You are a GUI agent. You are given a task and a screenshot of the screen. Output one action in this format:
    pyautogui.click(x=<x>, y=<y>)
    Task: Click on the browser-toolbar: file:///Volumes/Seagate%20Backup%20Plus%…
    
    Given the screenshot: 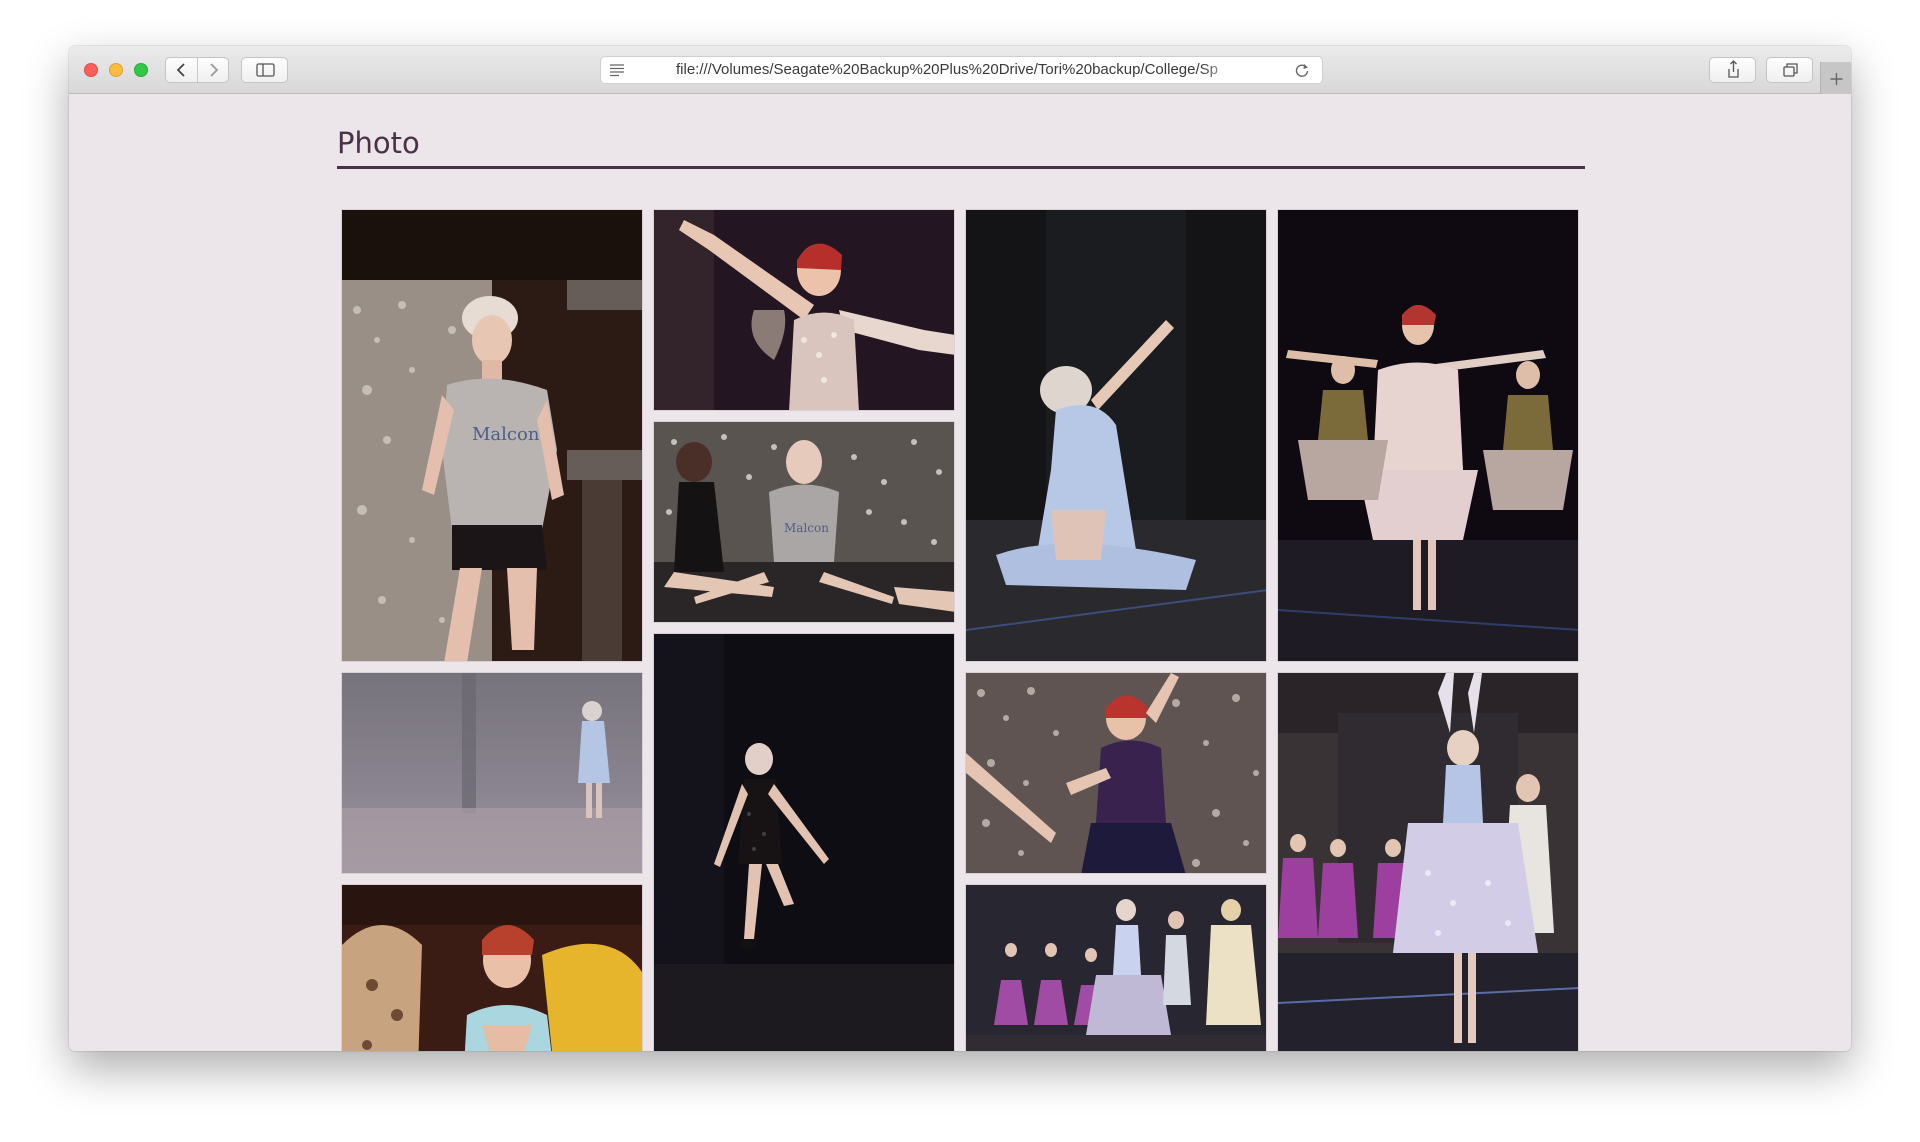 What is the action you would take?
    pyautogui.click(x=960, y=70)
    